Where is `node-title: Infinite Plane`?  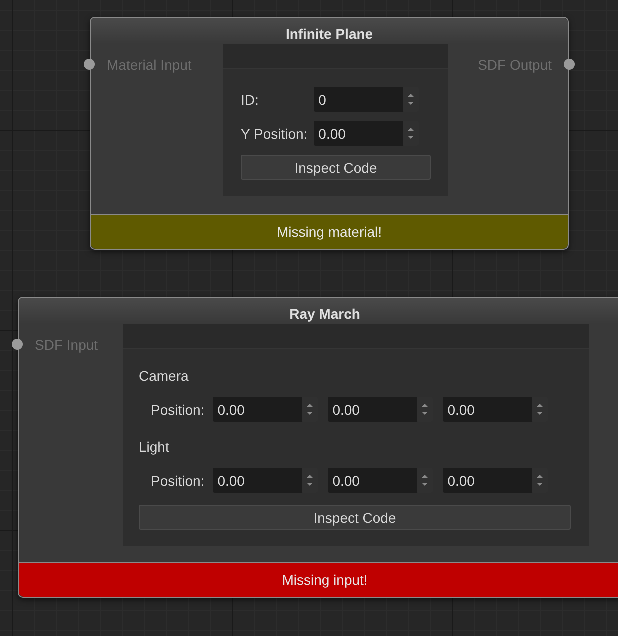
node-title: Infinite Plane is located at coordinates (330, 34).